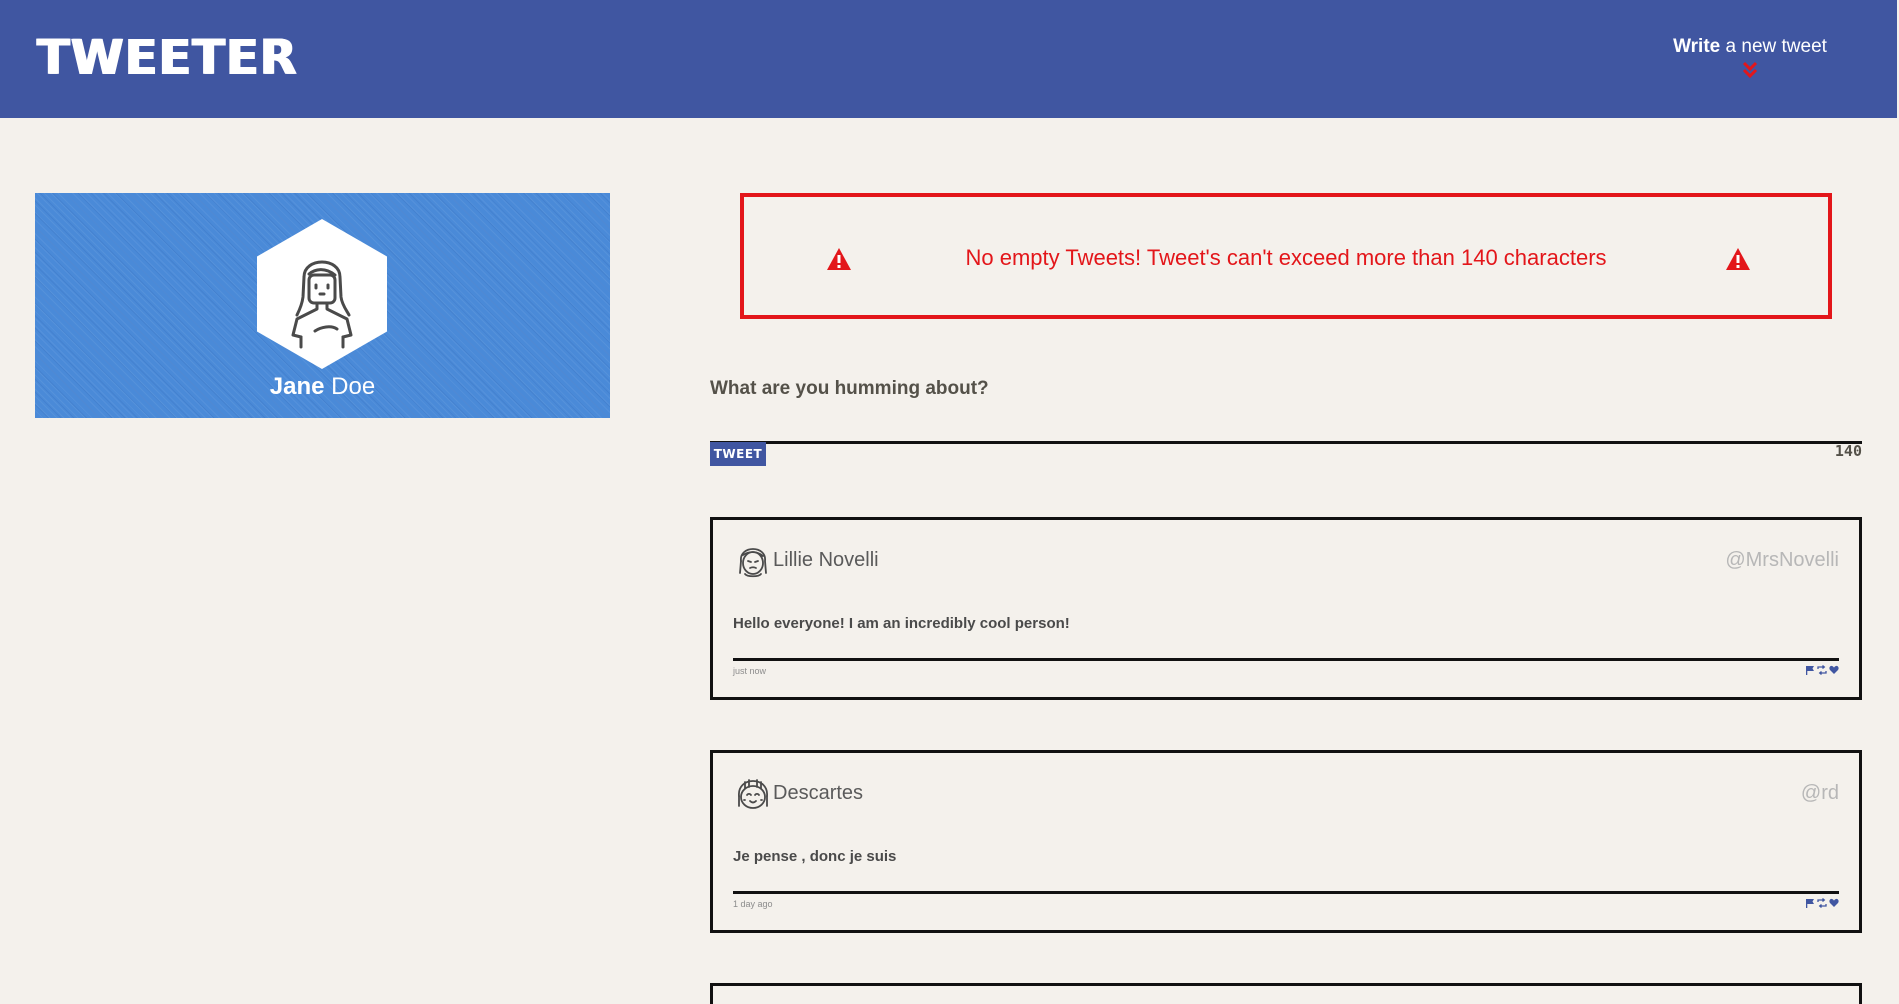 This screenshot has height=1004, width=1899. Describe the element at coordinates (1848, 451) in the screenshot. I see `character-counter: 140` at that location.